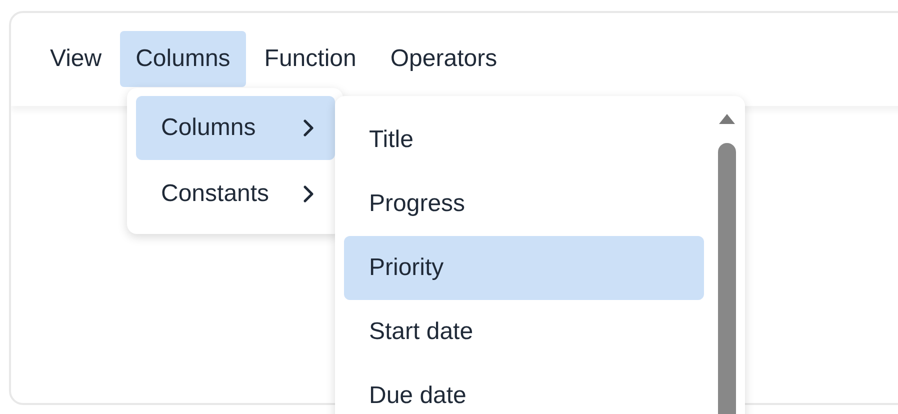 The height and width of the screenshot is (414, 898). What do you see at coordinates (524, 268) in the screenshot?
I see `column-option: Priority` at bounding box center [524, 268].